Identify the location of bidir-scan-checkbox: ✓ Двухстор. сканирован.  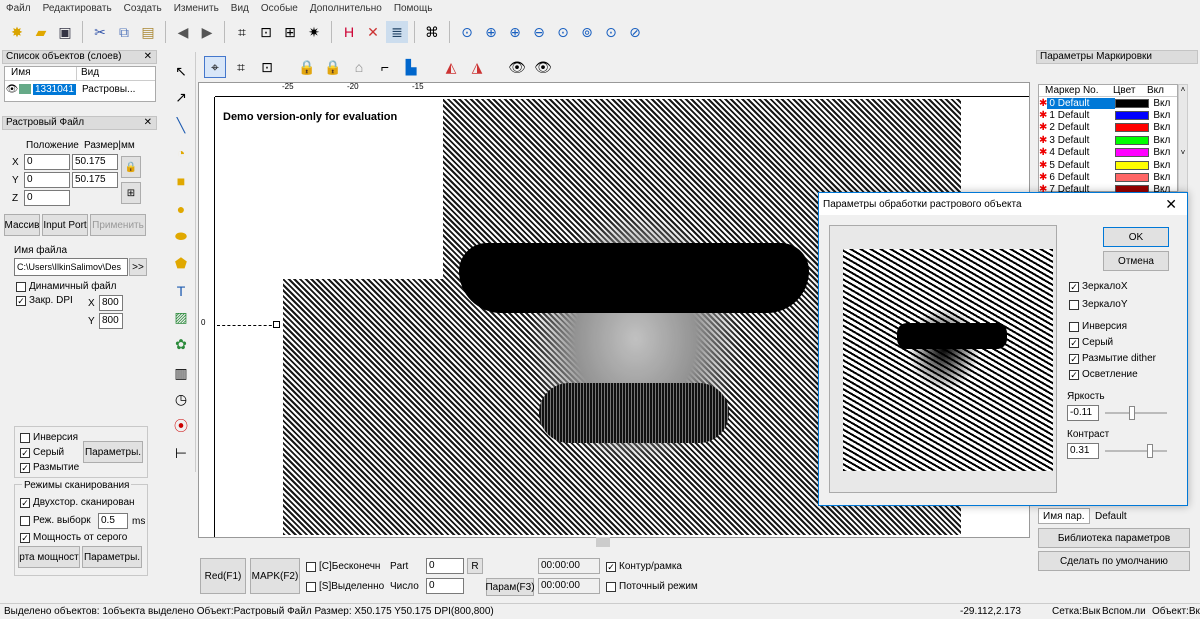
(77, 502).